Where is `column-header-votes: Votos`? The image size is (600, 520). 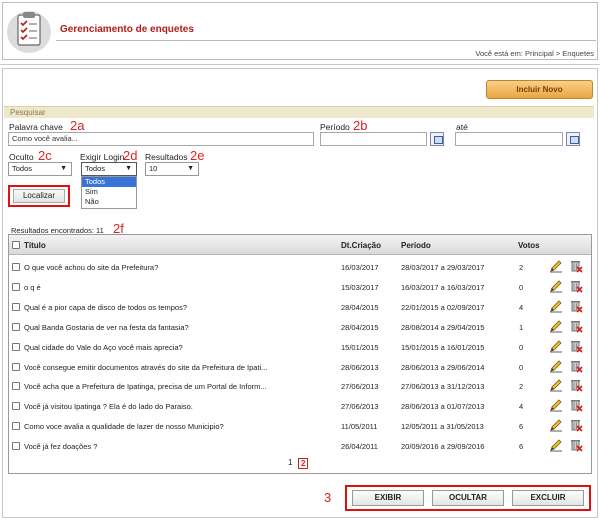 column-header-votes: Votos is located at coordinates (529, 245).